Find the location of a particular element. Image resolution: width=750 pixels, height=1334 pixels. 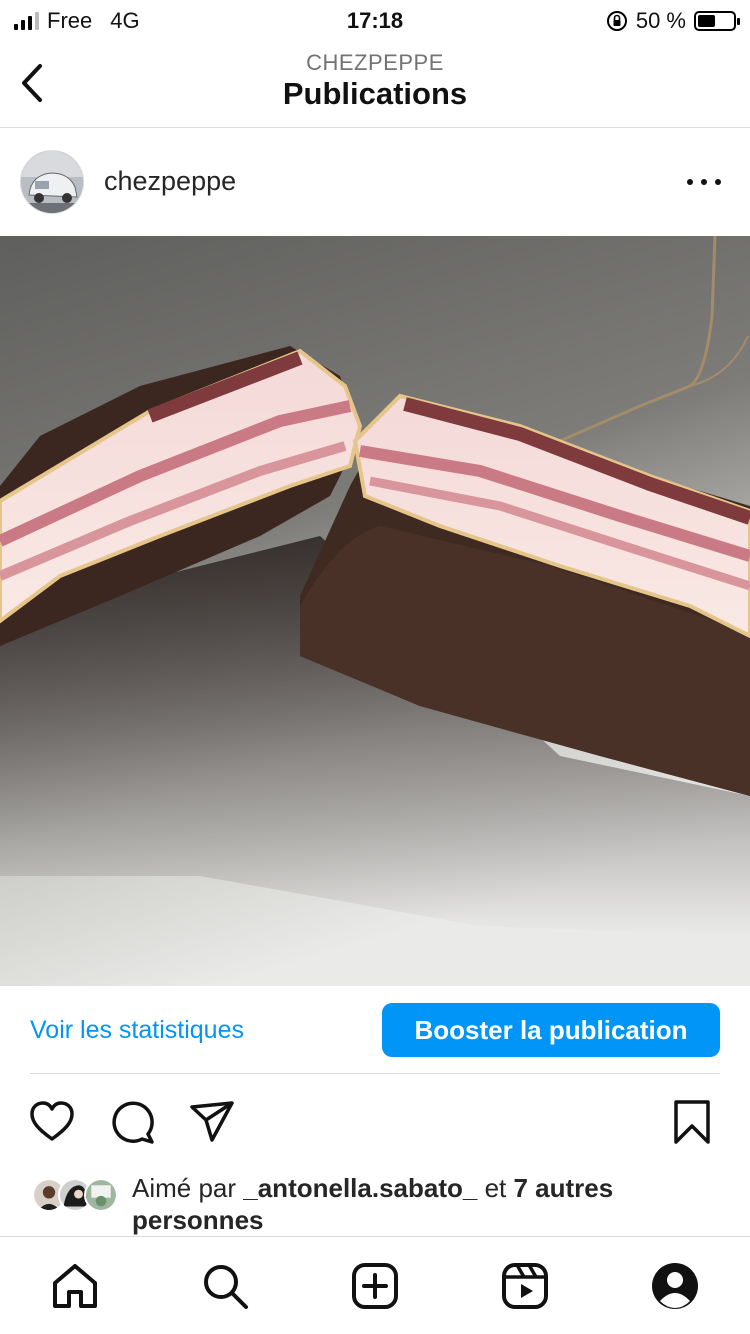

divider is located at coordinates (375, 1073).